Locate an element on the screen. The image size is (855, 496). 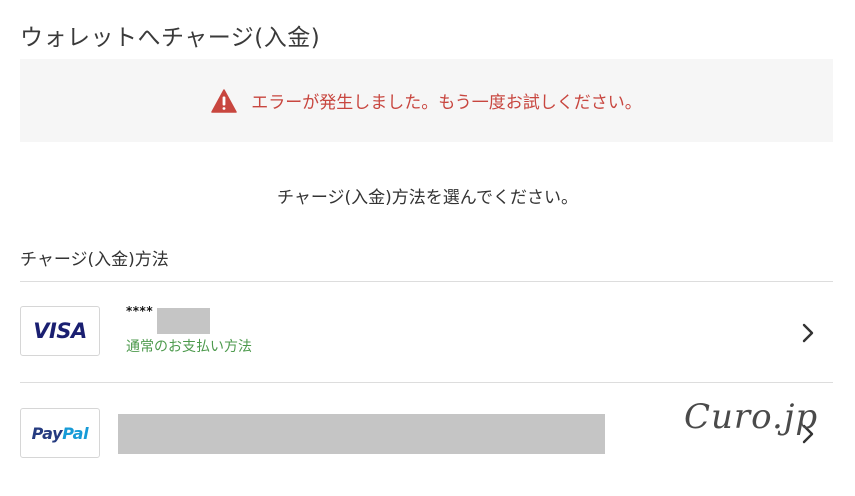
visa-logo: VISA is located at coordinates (60, 331).